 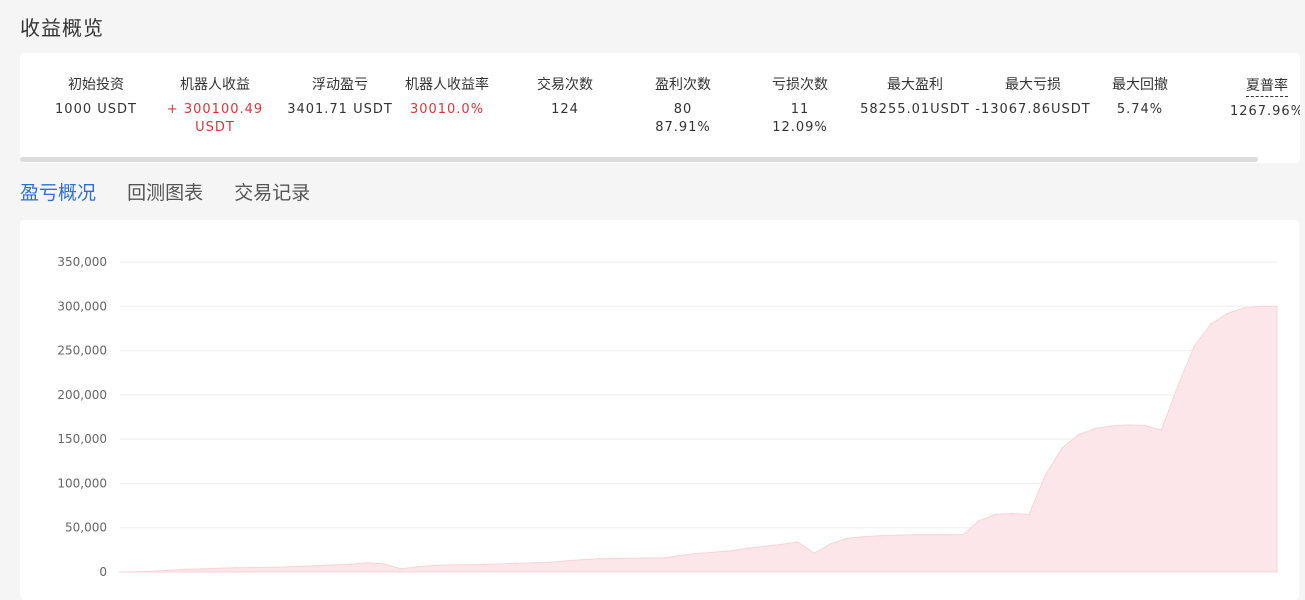 What do you see at coordinates (215, 119) in the screenshot?
I see `stat-value: + 300100.49 USDT` at bounding box center [215, 119].